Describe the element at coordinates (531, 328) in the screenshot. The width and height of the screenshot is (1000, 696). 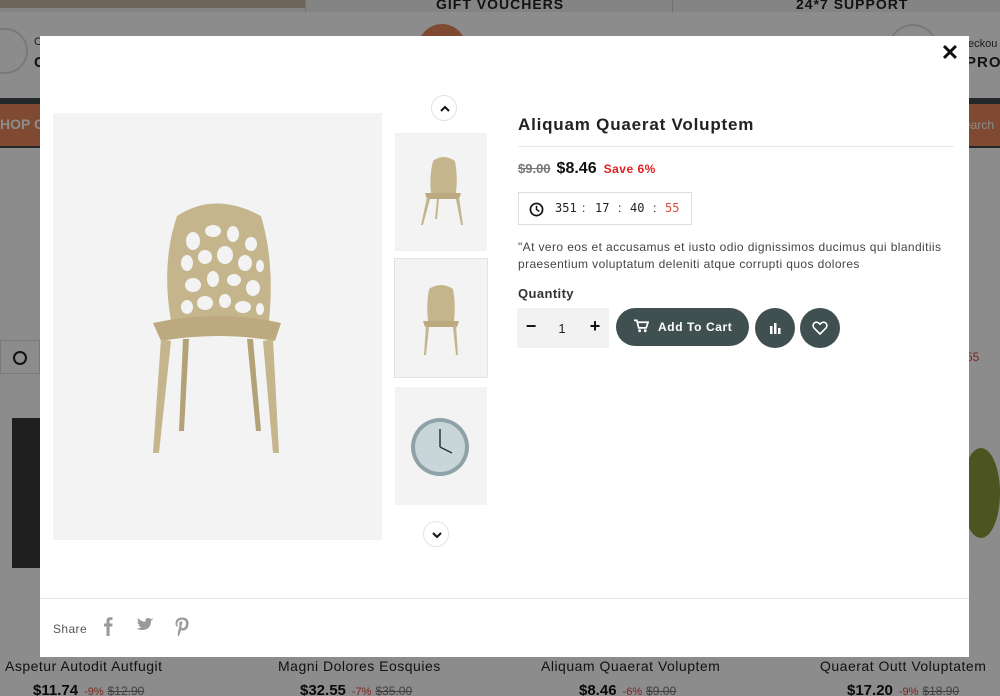
I see `quantity-decrease-button: −` at that location.